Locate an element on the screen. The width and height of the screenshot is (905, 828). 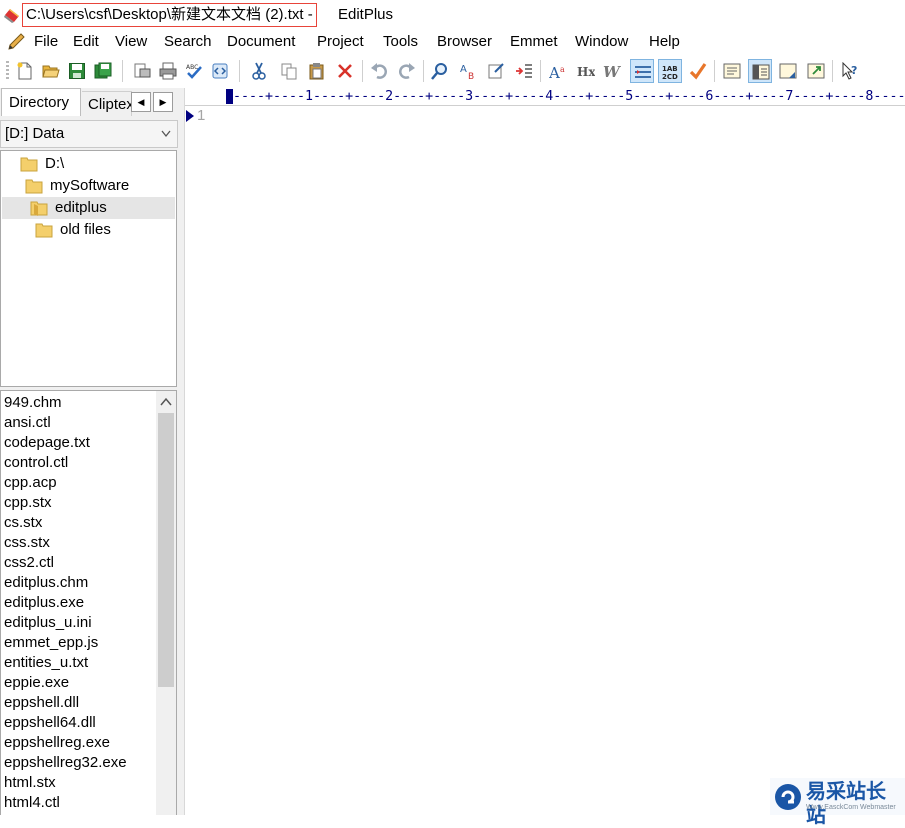
file-list-item: cpp.acp is located at coordinates (30, 483).